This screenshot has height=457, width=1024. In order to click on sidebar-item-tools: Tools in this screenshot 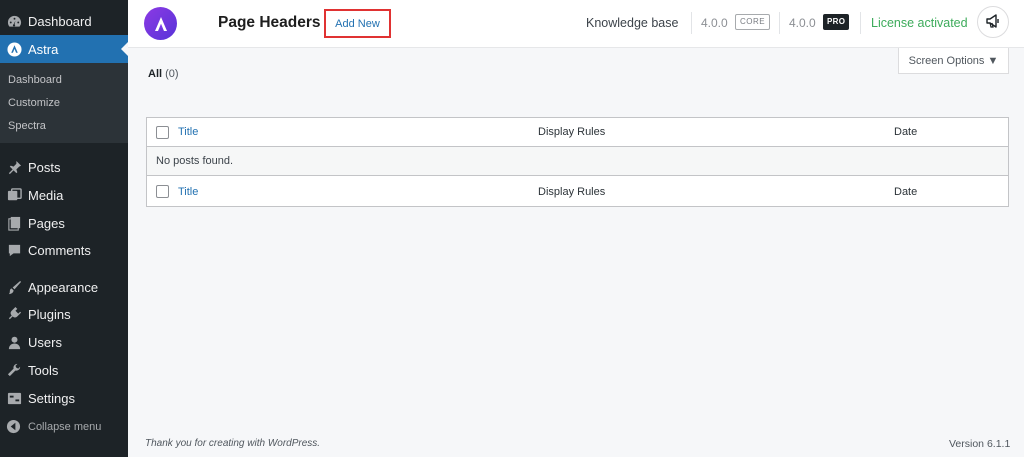, I will do `click(64, 370)`.